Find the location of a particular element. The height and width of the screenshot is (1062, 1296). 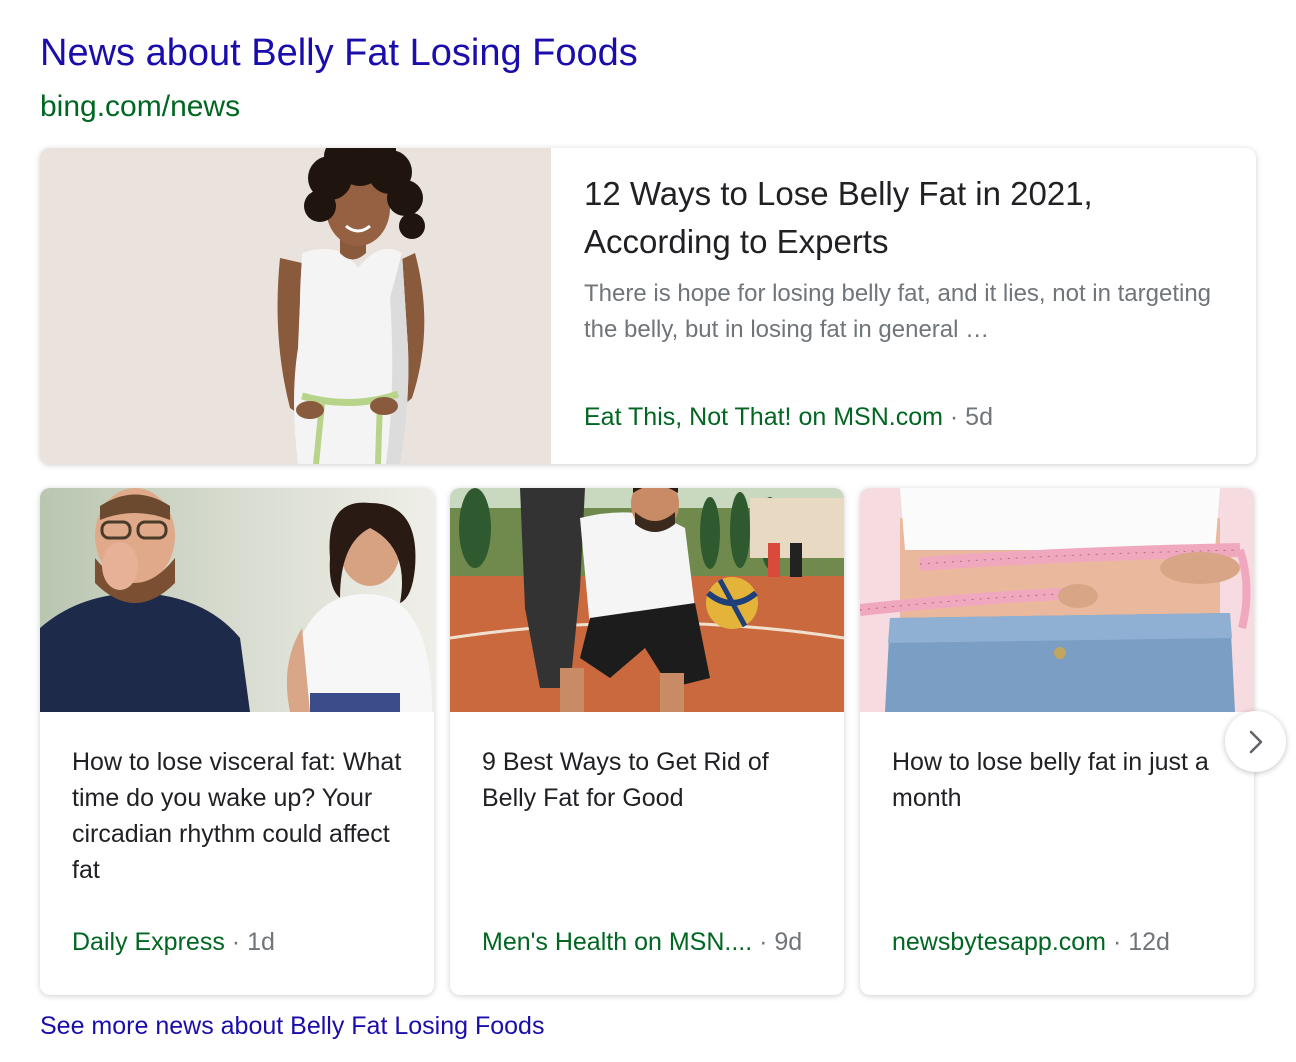

news-card-headline: How to lose belly fat in just a month is located at coordinates (1059, 780).